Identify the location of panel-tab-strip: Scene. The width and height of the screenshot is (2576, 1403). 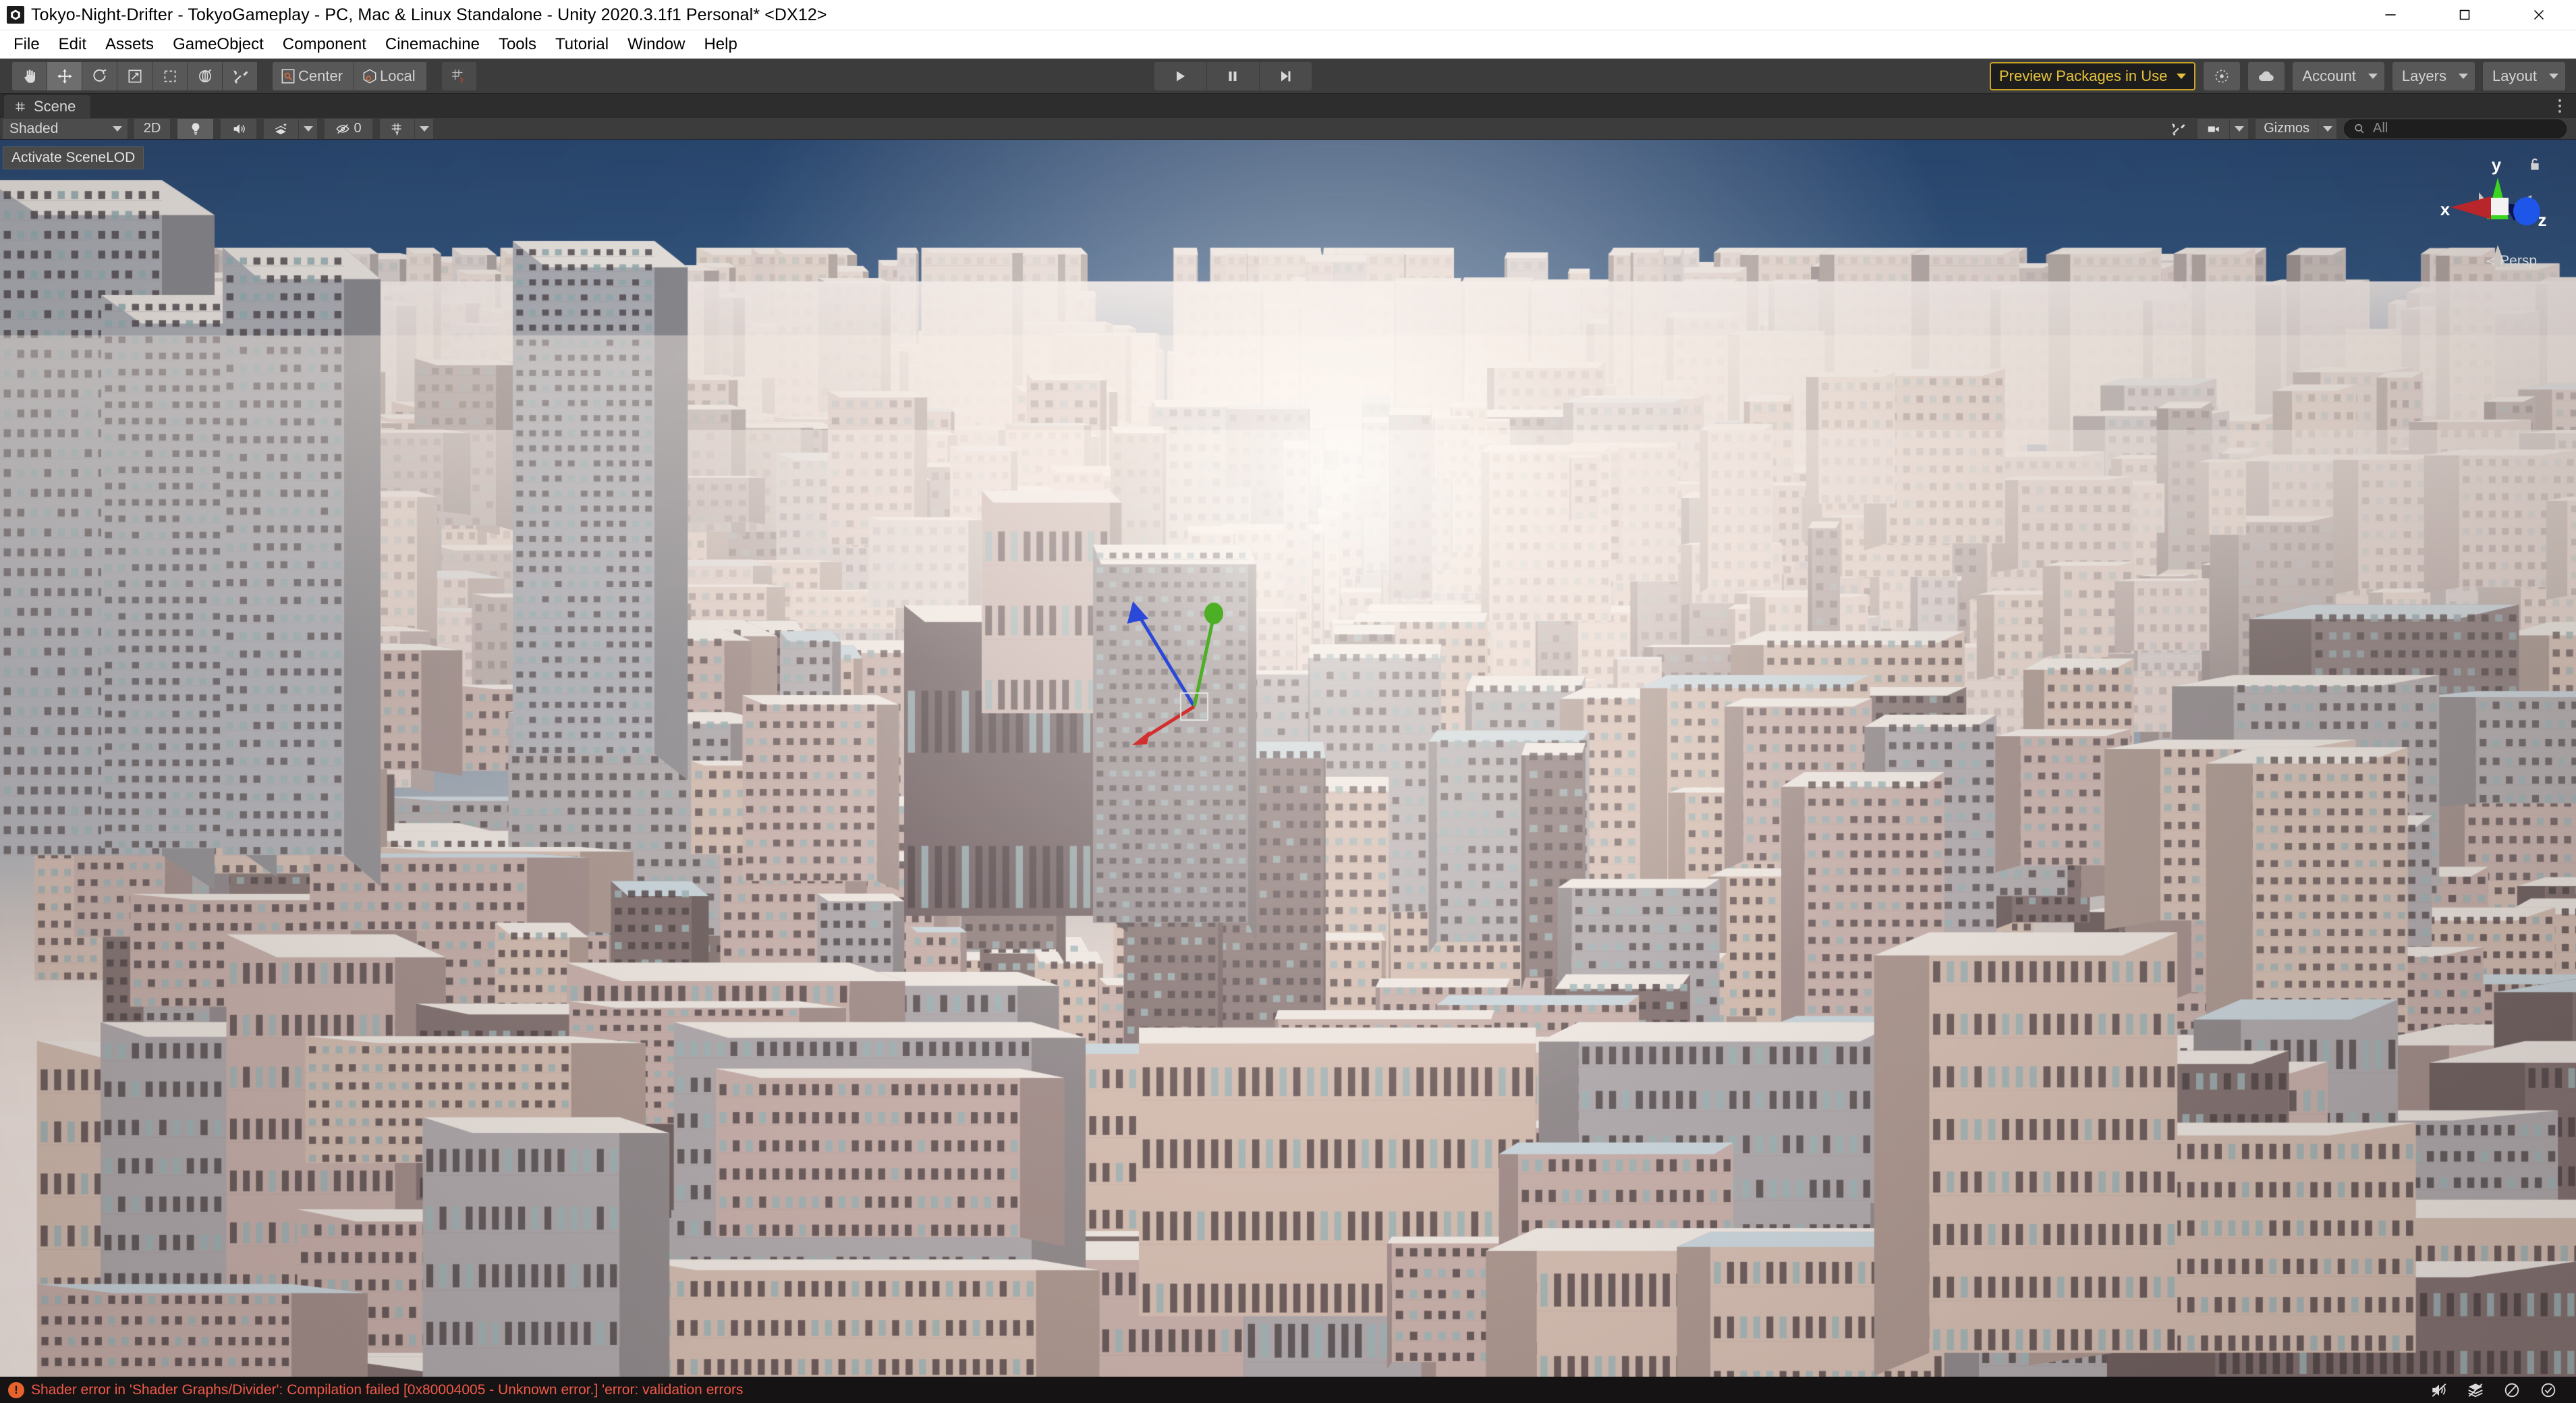
(1288, 106).